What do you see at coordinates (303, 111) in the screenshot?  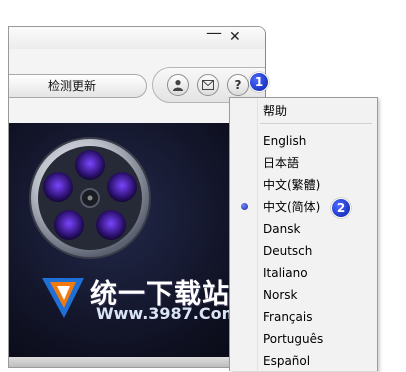 I see `menu-item-help: 帮助` at bounding box center [303, 111].